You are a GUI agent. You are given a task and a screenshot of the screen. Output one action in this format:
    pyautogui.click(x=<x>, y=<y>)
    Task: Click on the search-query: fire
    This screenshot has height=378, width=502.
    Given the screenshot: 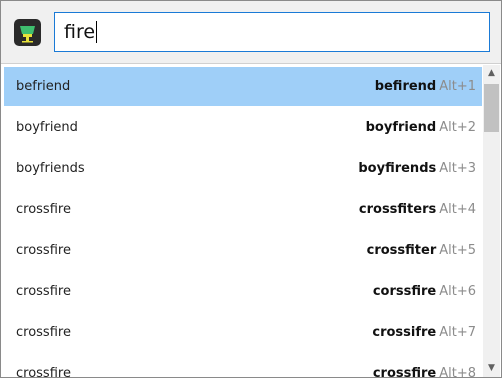 What is the action you would take?
    pyautogui.click(x=81, y=32)
    